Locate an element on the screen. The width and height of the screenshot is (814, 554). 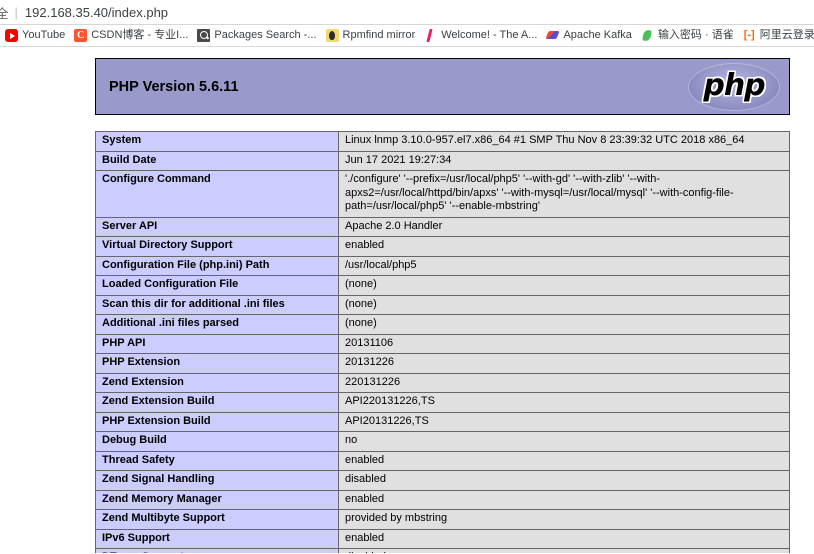
kafka-icon is located at coordinates (552, 35).